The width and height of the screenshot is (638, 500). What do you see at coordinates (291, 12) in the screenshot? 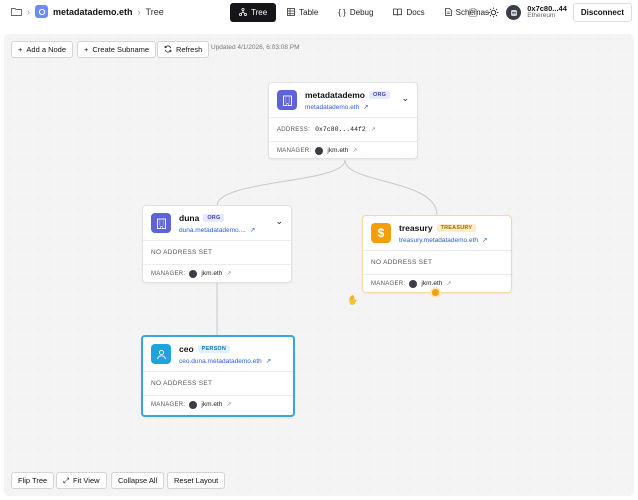
I see `table-icon` at bounding box center [291, 12].